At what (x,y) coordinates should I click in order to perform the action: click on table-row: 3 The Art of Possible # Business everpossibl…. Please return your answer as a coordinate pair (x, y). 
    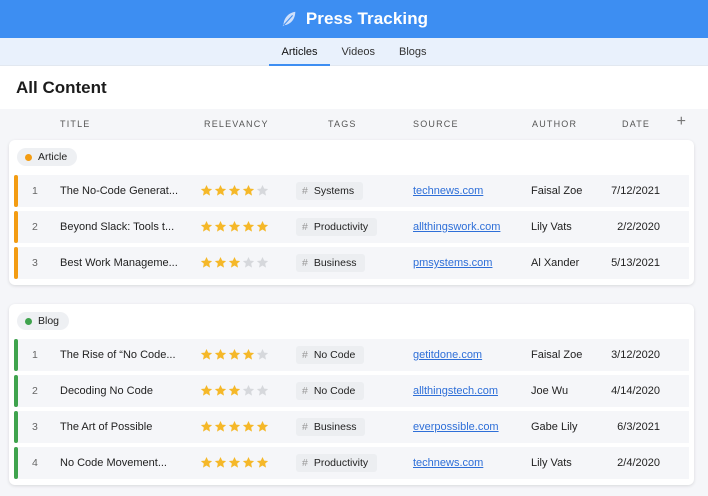
    Looking at the image, I should click on (351, 427).